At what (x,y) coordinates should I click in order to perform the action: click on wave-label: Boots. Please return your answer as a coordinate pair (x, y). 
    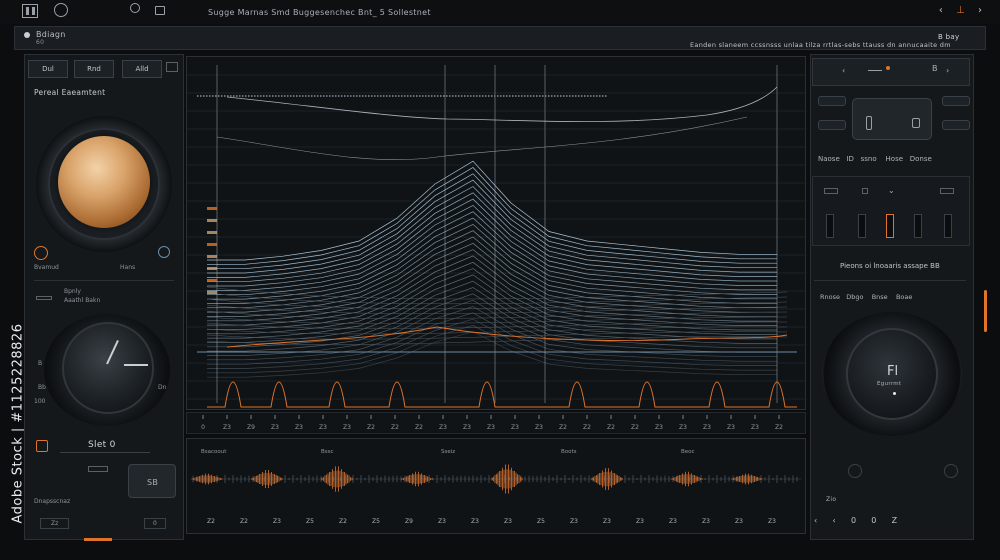
    Looking at the image, I should click on (569, 452).